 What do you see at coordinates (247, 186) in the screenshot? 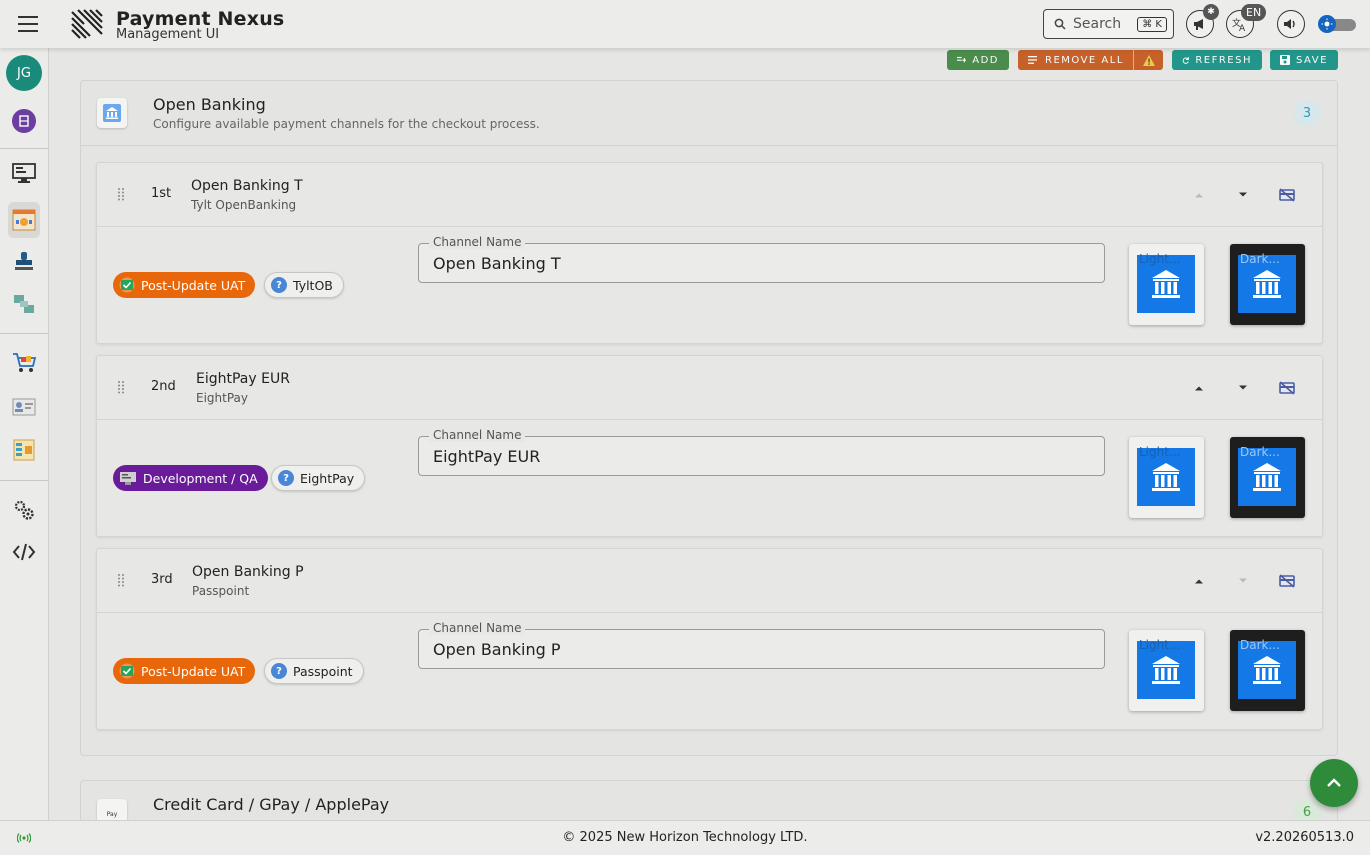
I see `channel-title: Open Banking T` at bounding box center [247, 186].